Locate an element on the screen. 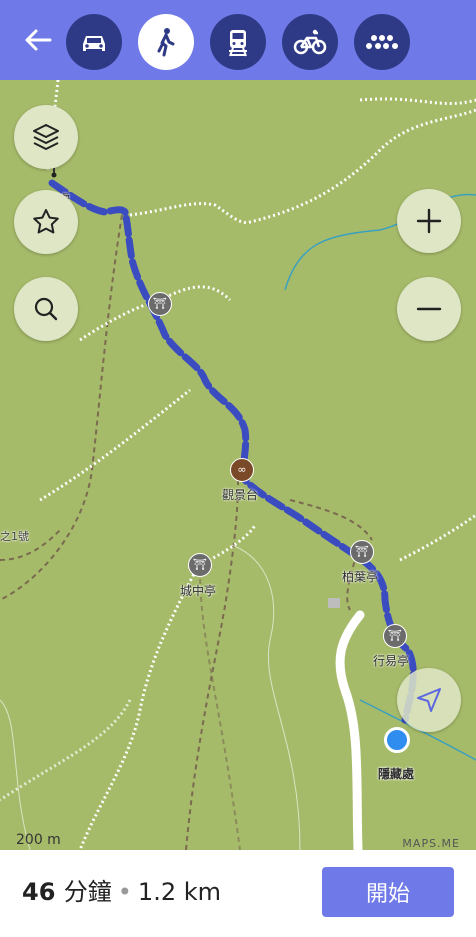 The width and height of the screenshot is (476, 937). mode-car-button is located at coordinates (94, 42).